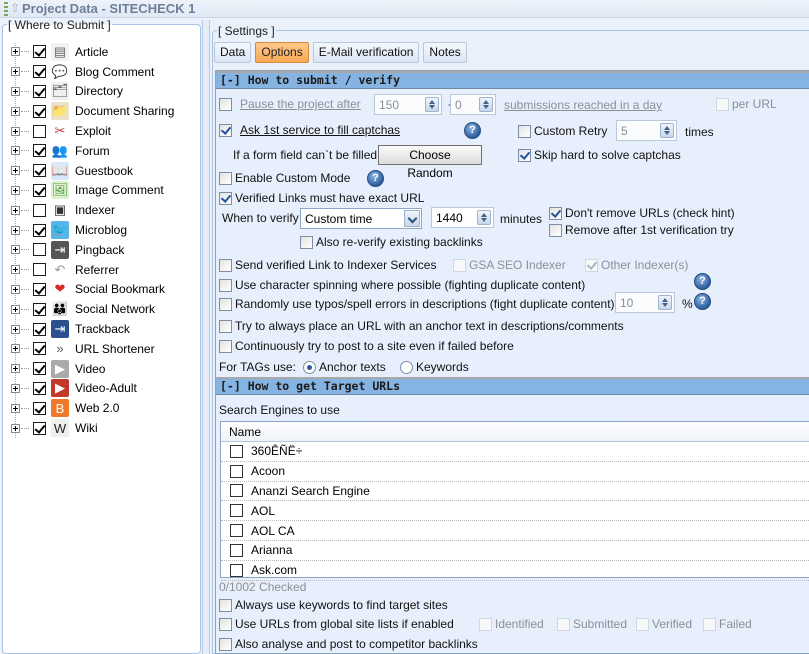  I want to click on other-indexers-option: Other Indexer(s), so click(636, 265).